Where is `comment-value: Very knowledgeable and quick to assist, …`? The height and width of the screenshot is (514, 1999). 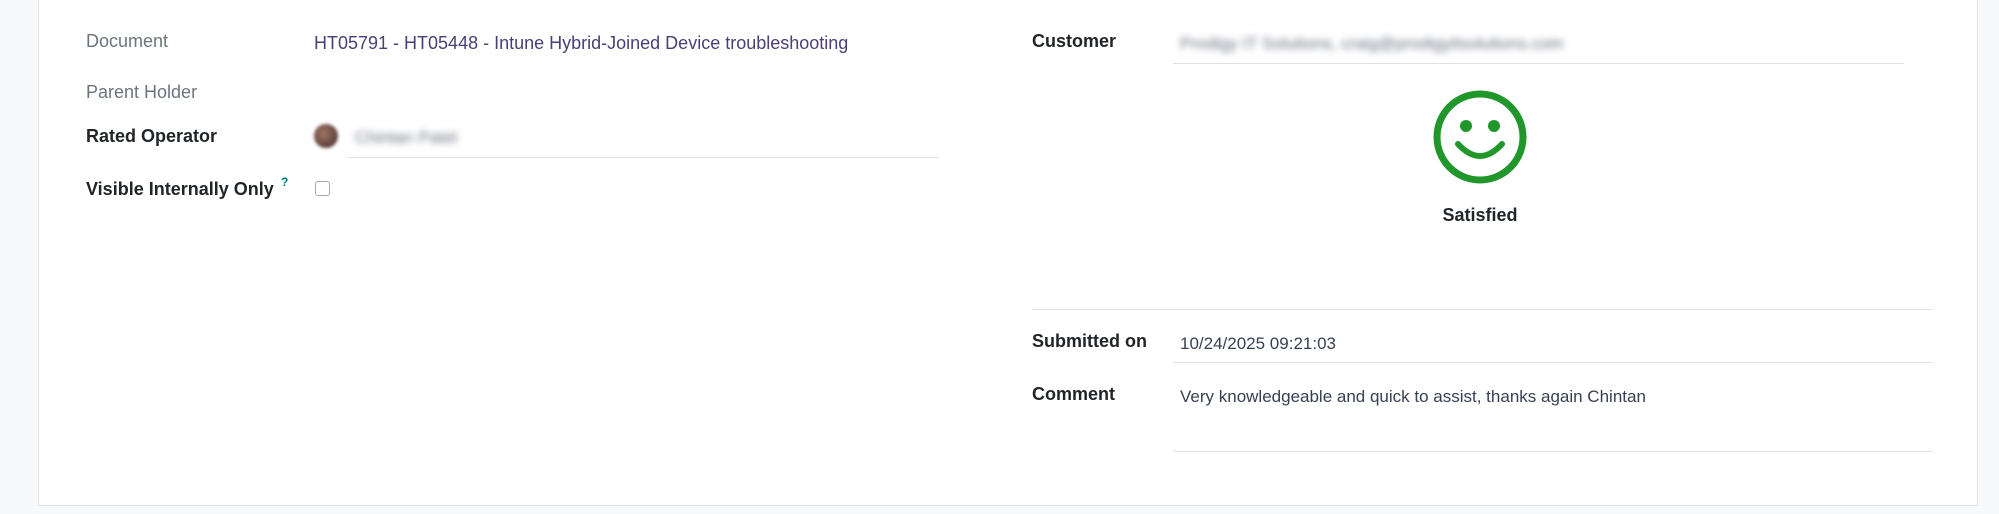 comment-value: Very knowledgeable and quick to assist, … is located at coordinates (1413, 397).